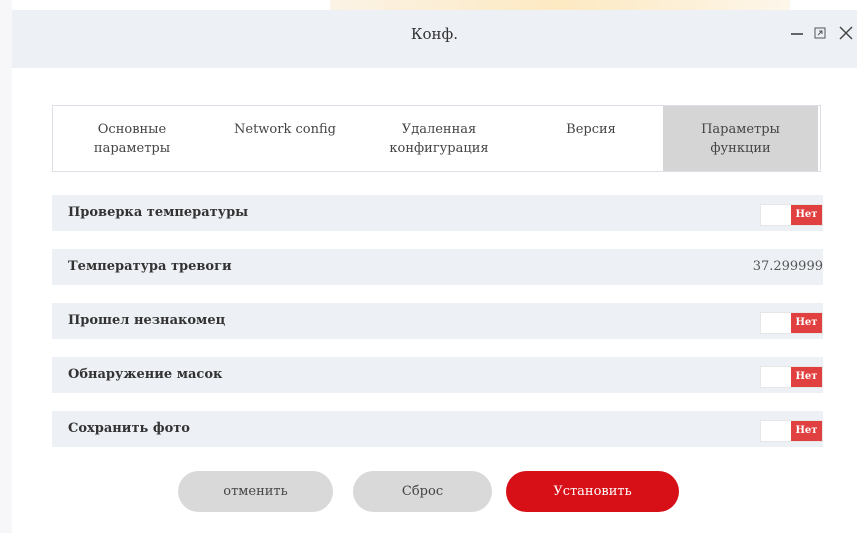 This screenshot has height=533, width=857. Describe the element at coordinates (560, 5) in the screenshot. I see `background-accent` at that location.